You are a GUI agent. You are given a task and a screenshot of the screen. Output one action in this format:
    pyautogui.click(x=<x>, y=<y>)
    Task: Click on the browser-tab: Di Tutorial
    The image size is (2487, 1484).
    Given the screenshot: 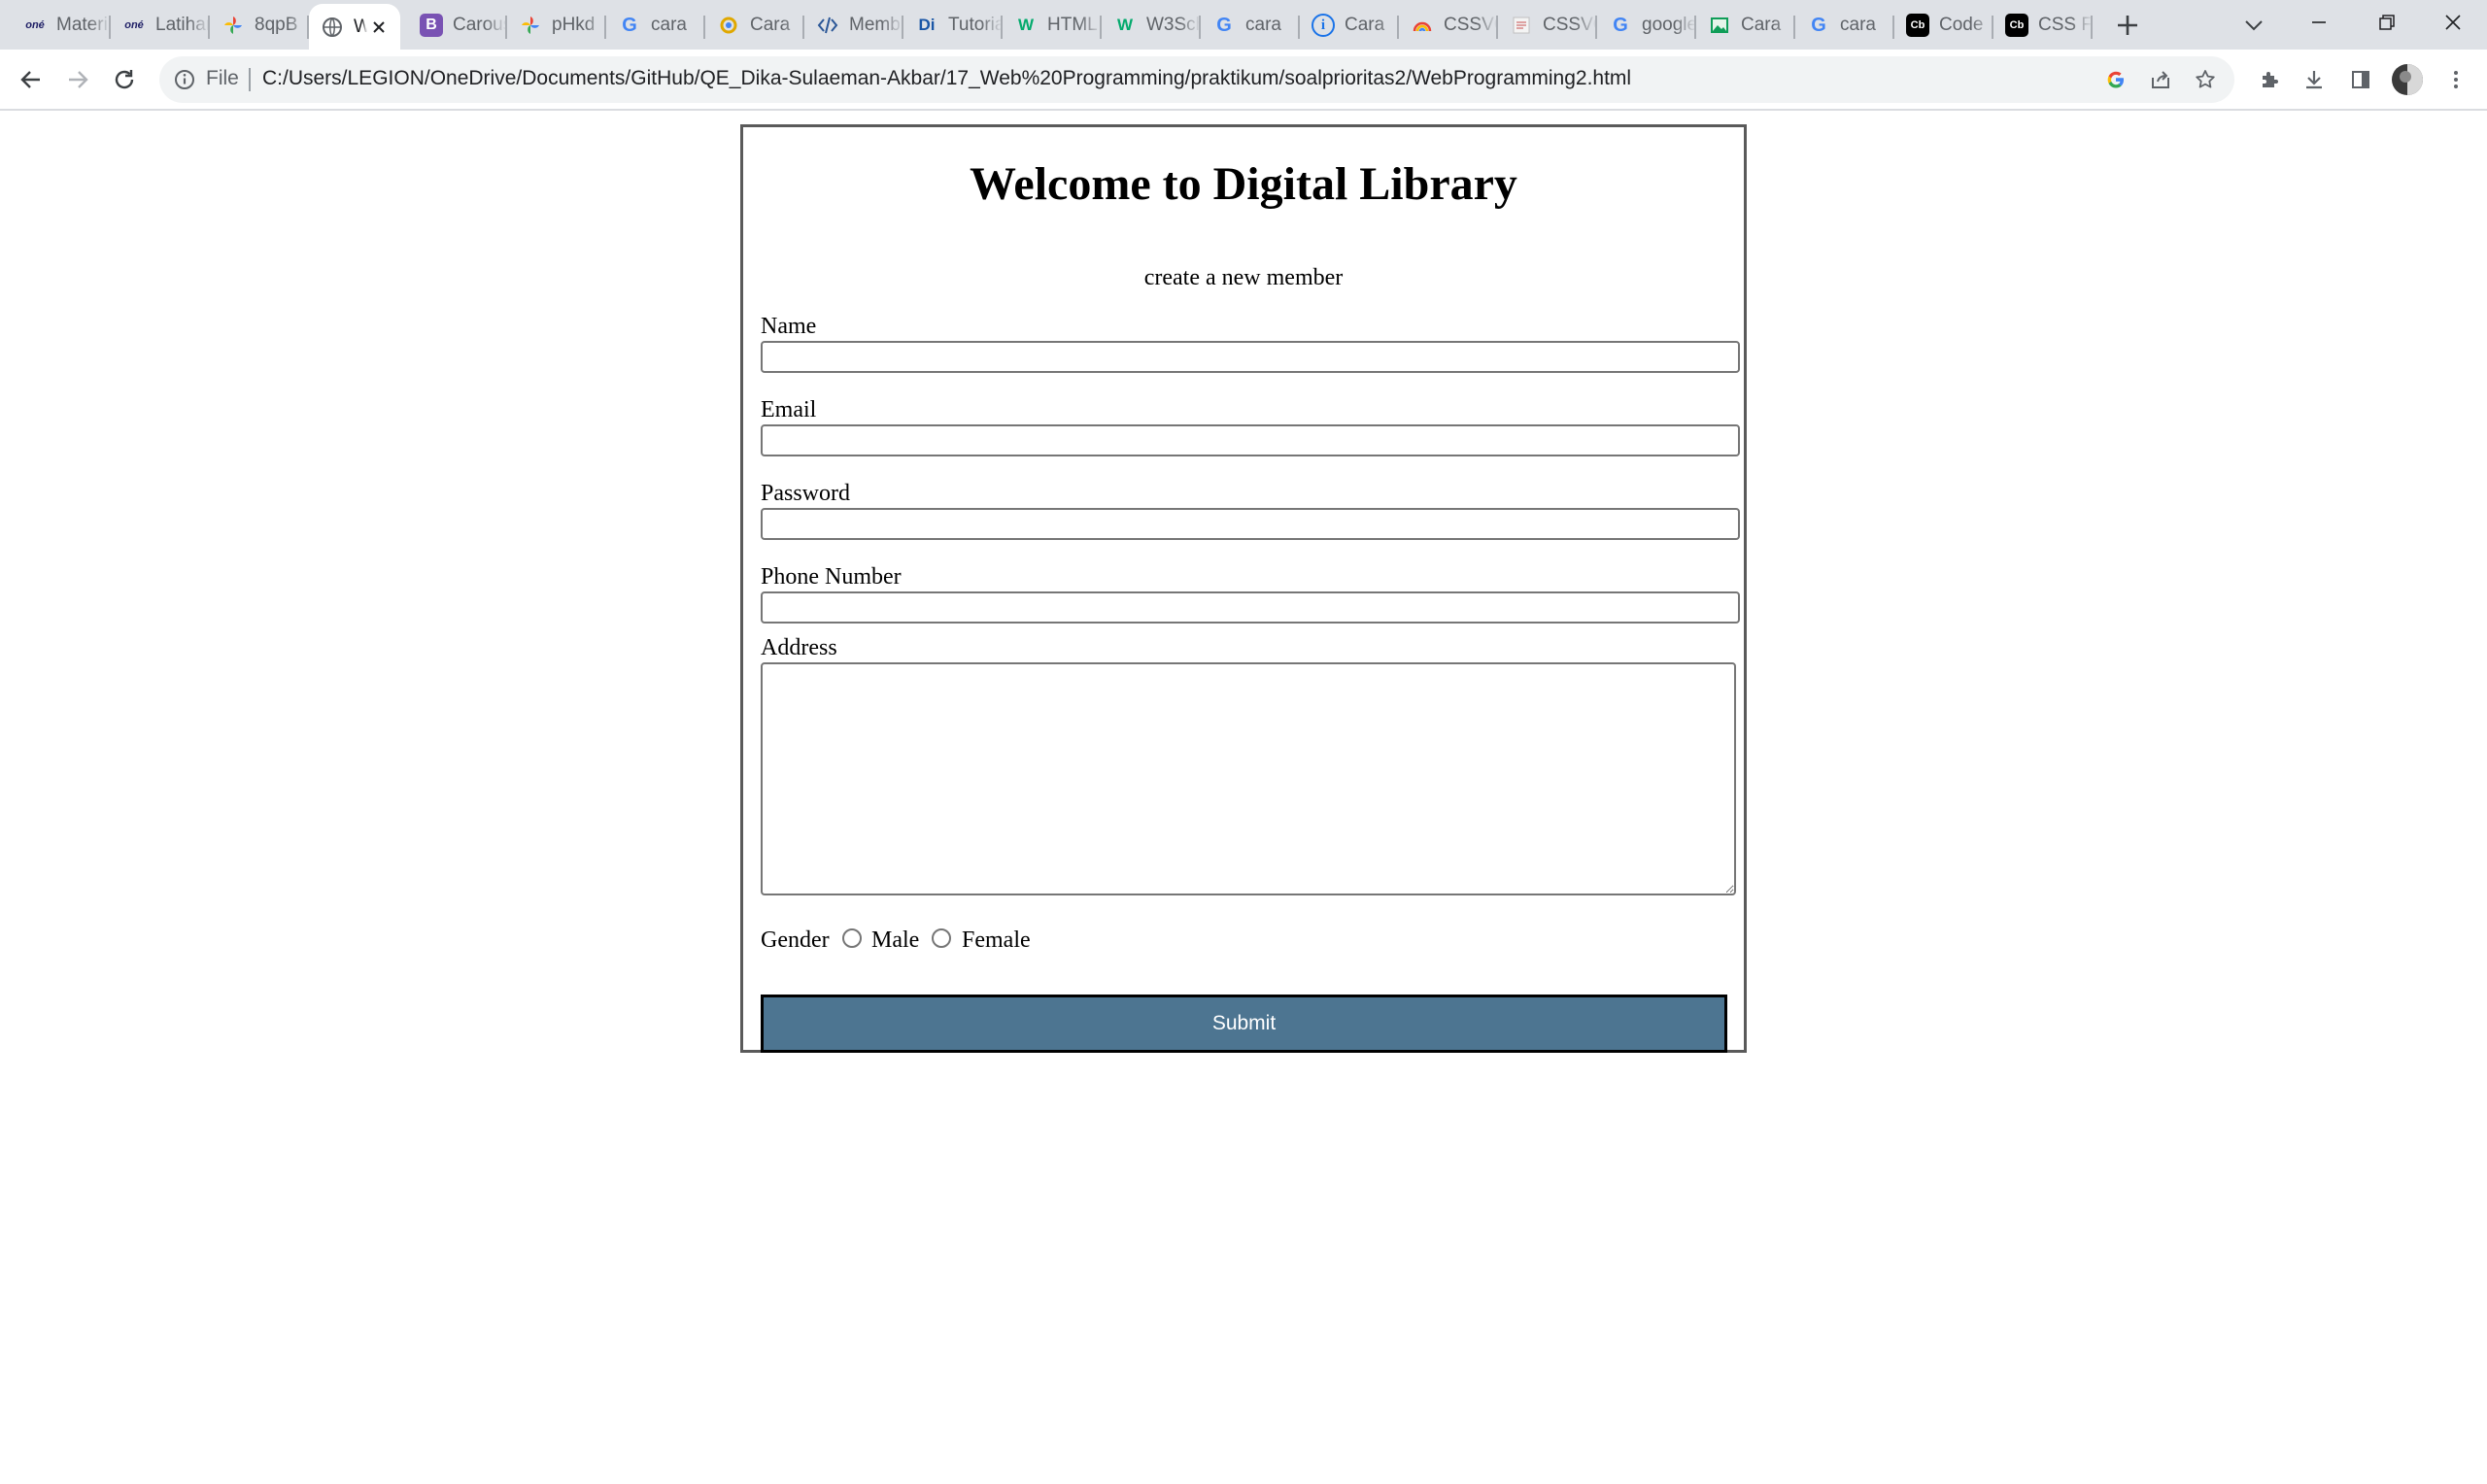 What is the action you would take?
    pyautogui.click(x=953, y=25)
    